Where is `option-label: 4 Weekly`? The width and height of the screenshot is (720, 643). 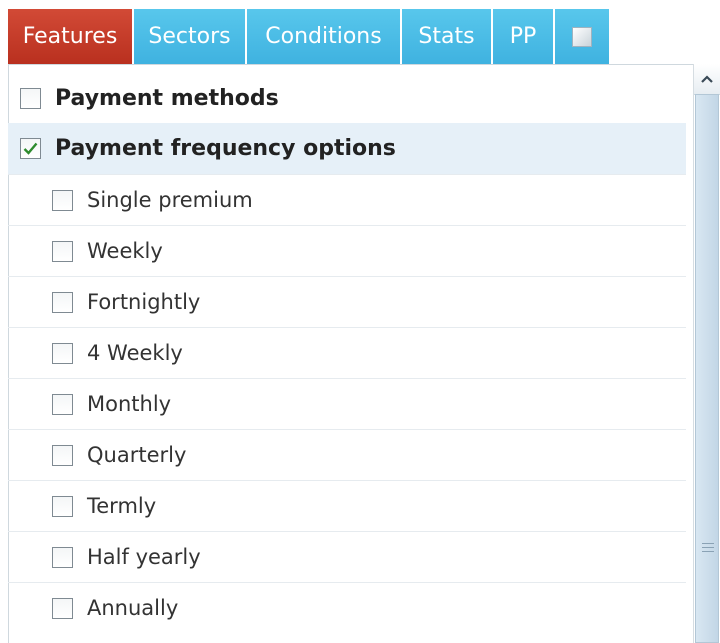 option-label: 4 Weekly is located at coordinates (135, 353).